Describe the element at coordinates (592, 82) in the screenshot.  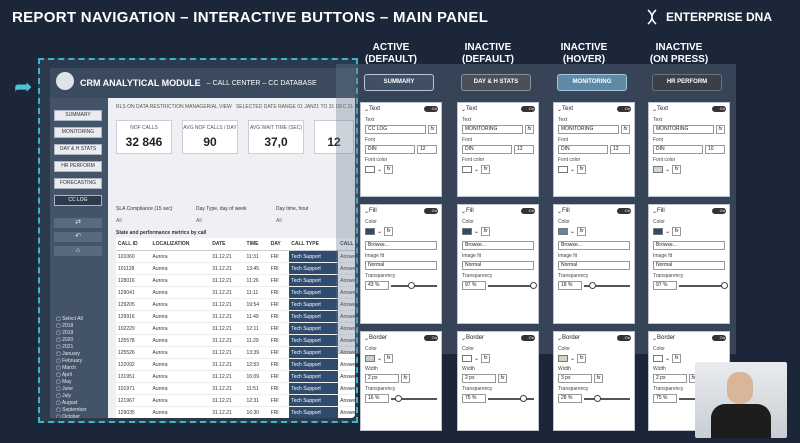
I see `state-button-2: MONITORING` at that location.